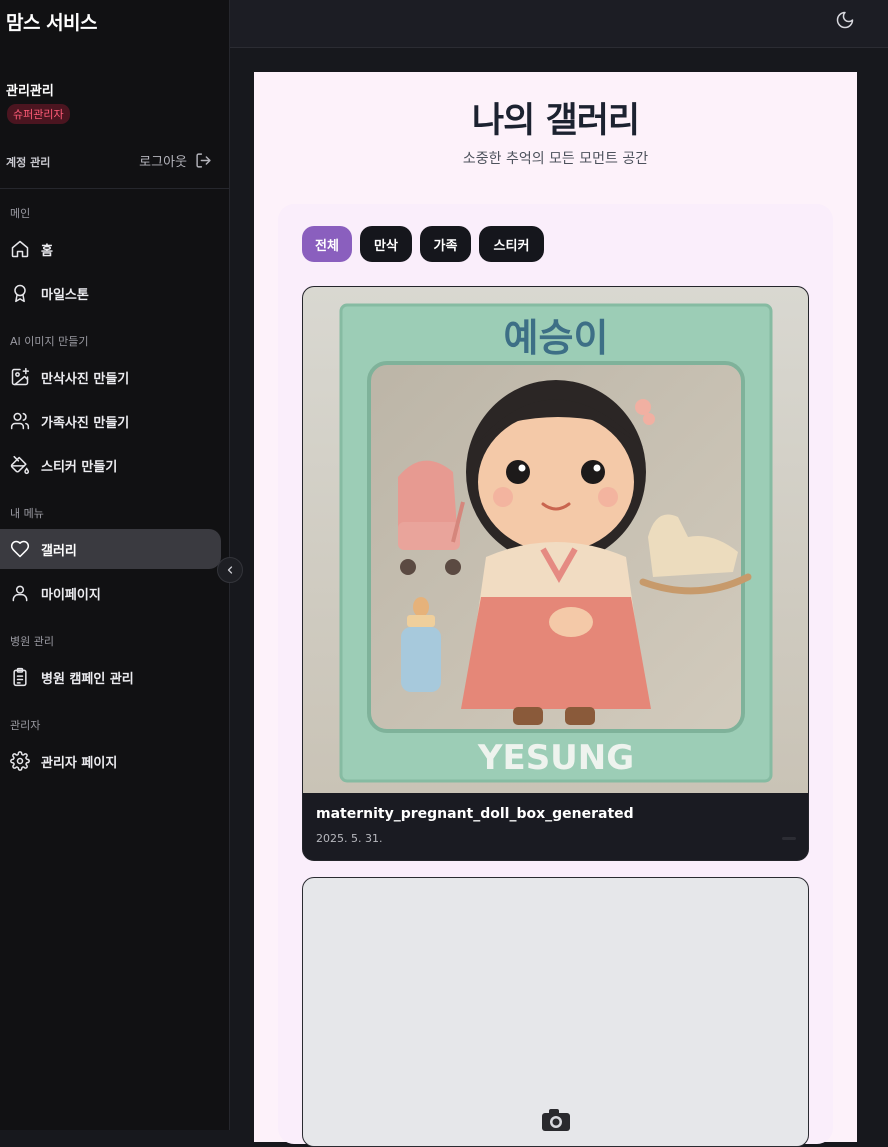 This screenshot has height=1147, width=888. I want to click on gear-icon, so click(20, 761).